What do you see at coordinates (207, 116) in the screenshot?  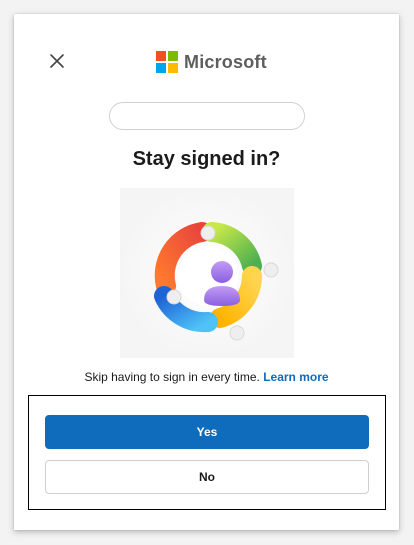 I see `account-pill` at bounding box center [207, 116].